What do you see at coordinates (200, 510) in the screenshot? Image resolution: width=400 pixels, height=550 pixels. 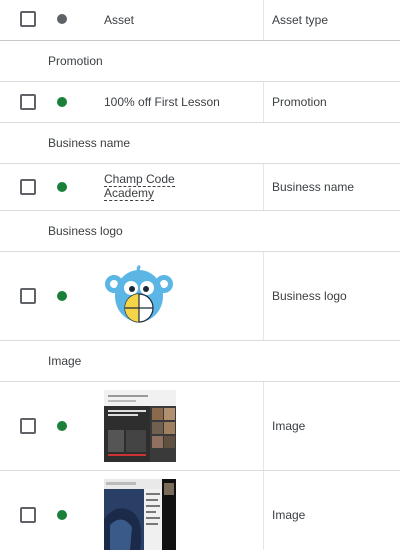 I see `table-row: Image` at bounding box center [200, 510].